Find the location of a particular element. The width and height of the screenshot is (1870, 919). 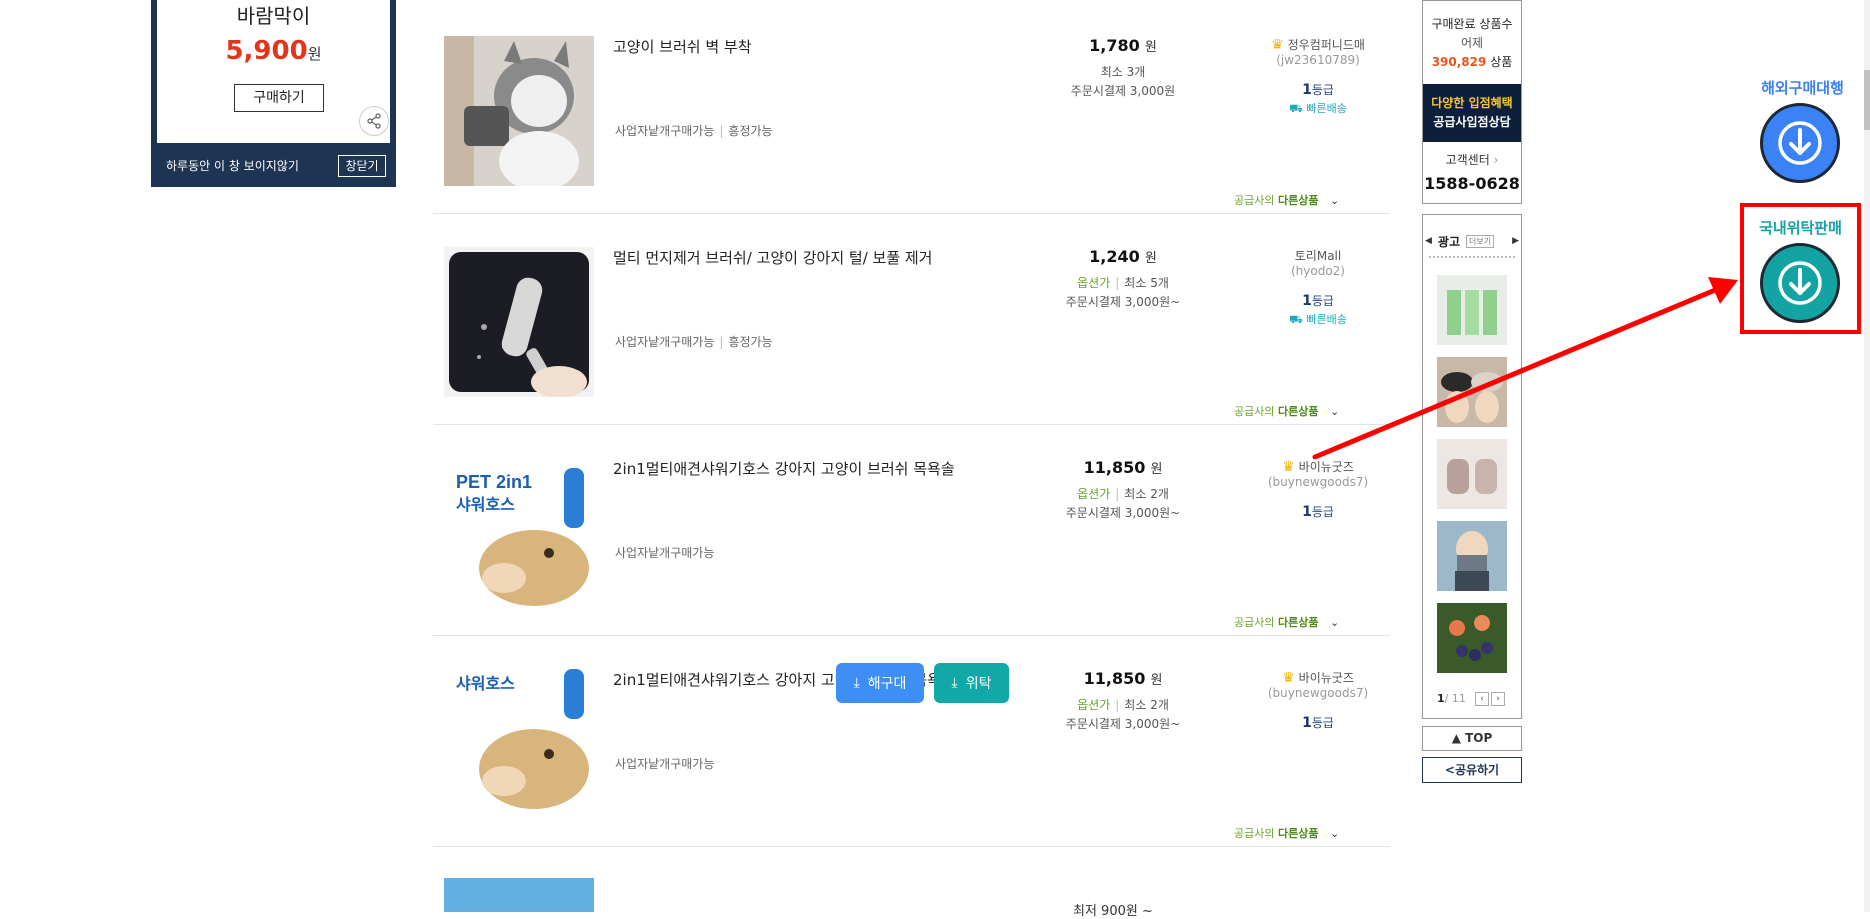

overseas-button-label: 해구대 is located at coordinates (887, 684).